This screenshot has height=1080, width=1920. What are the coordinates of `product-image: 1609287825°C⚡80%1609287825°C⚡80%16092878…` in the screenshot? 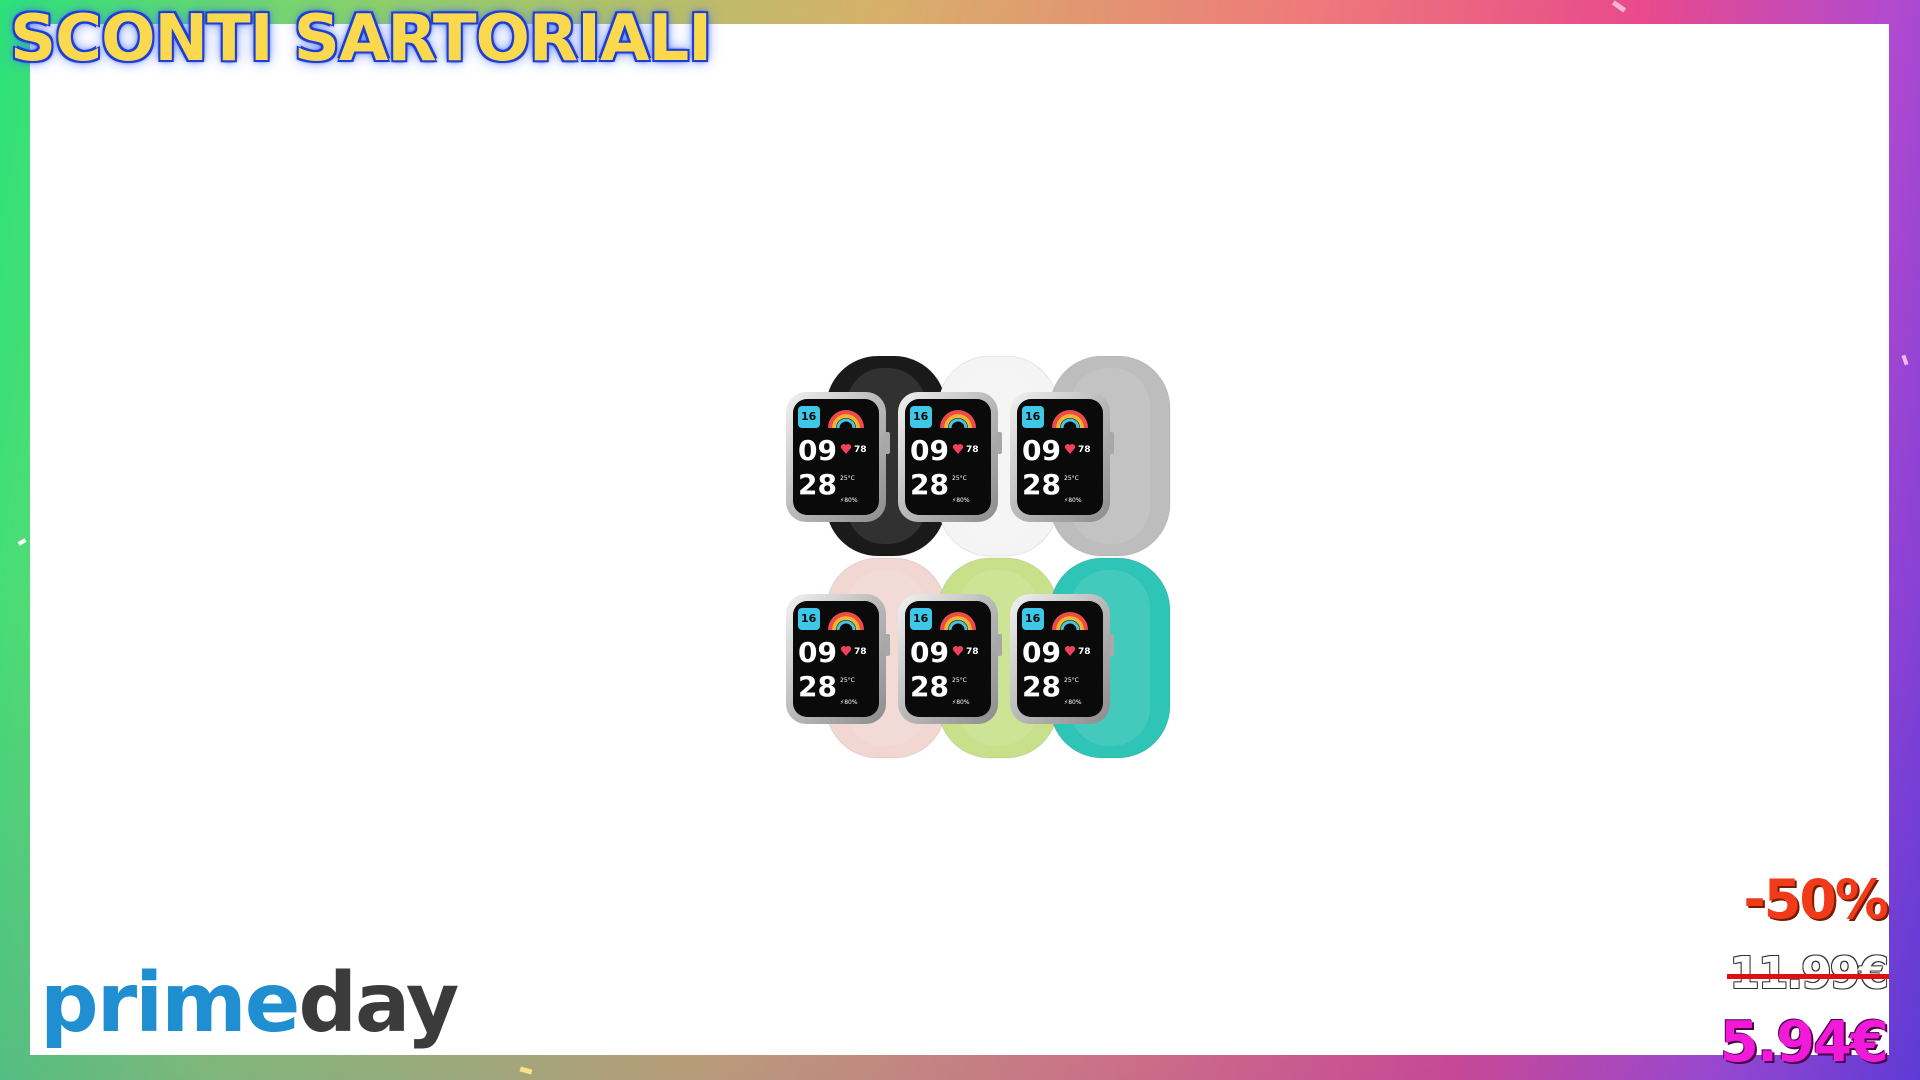 It's located at (978, 557).